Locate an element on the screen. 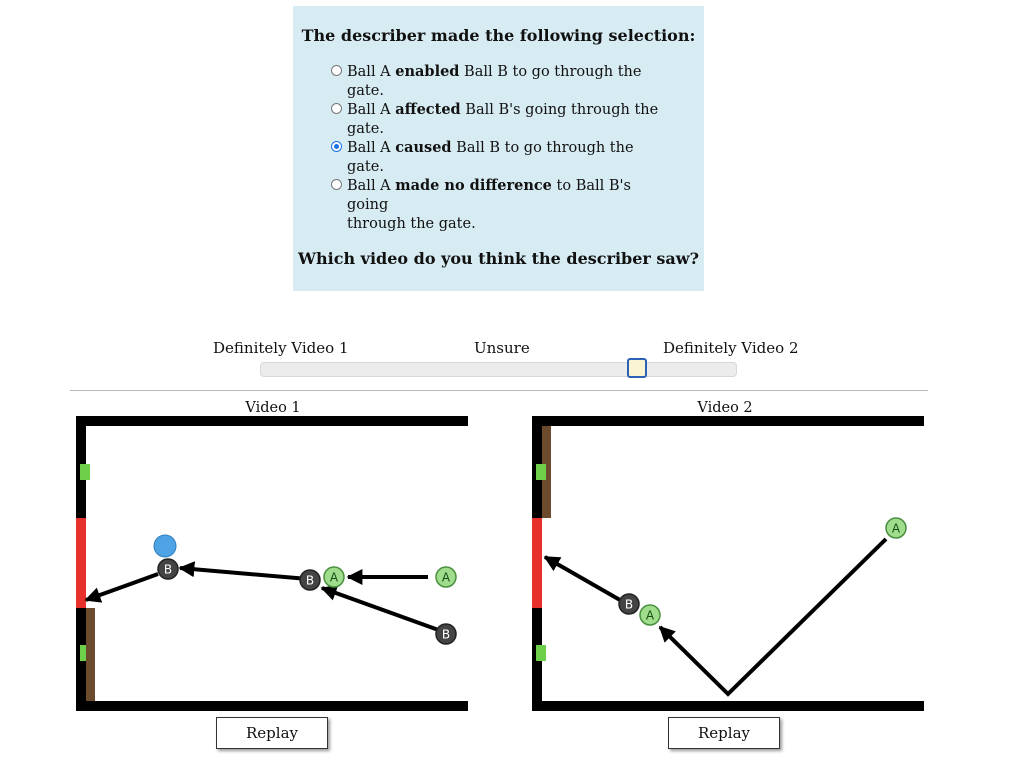  path-arrow-b-after is located at coordinates (243, 571).